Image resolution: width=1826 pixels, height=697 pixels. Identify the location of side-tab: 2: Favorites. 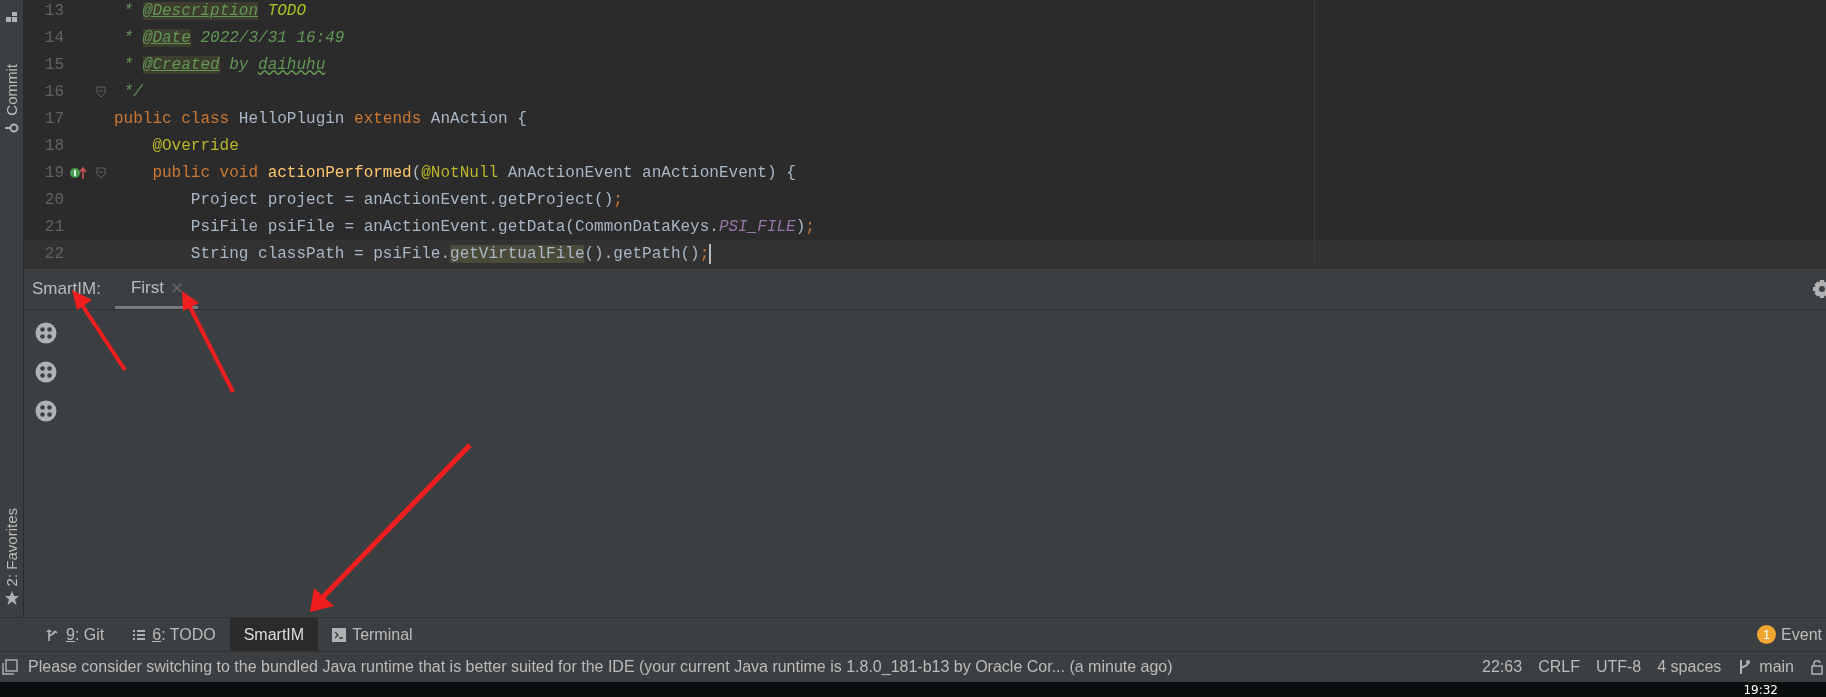
(11, 546).